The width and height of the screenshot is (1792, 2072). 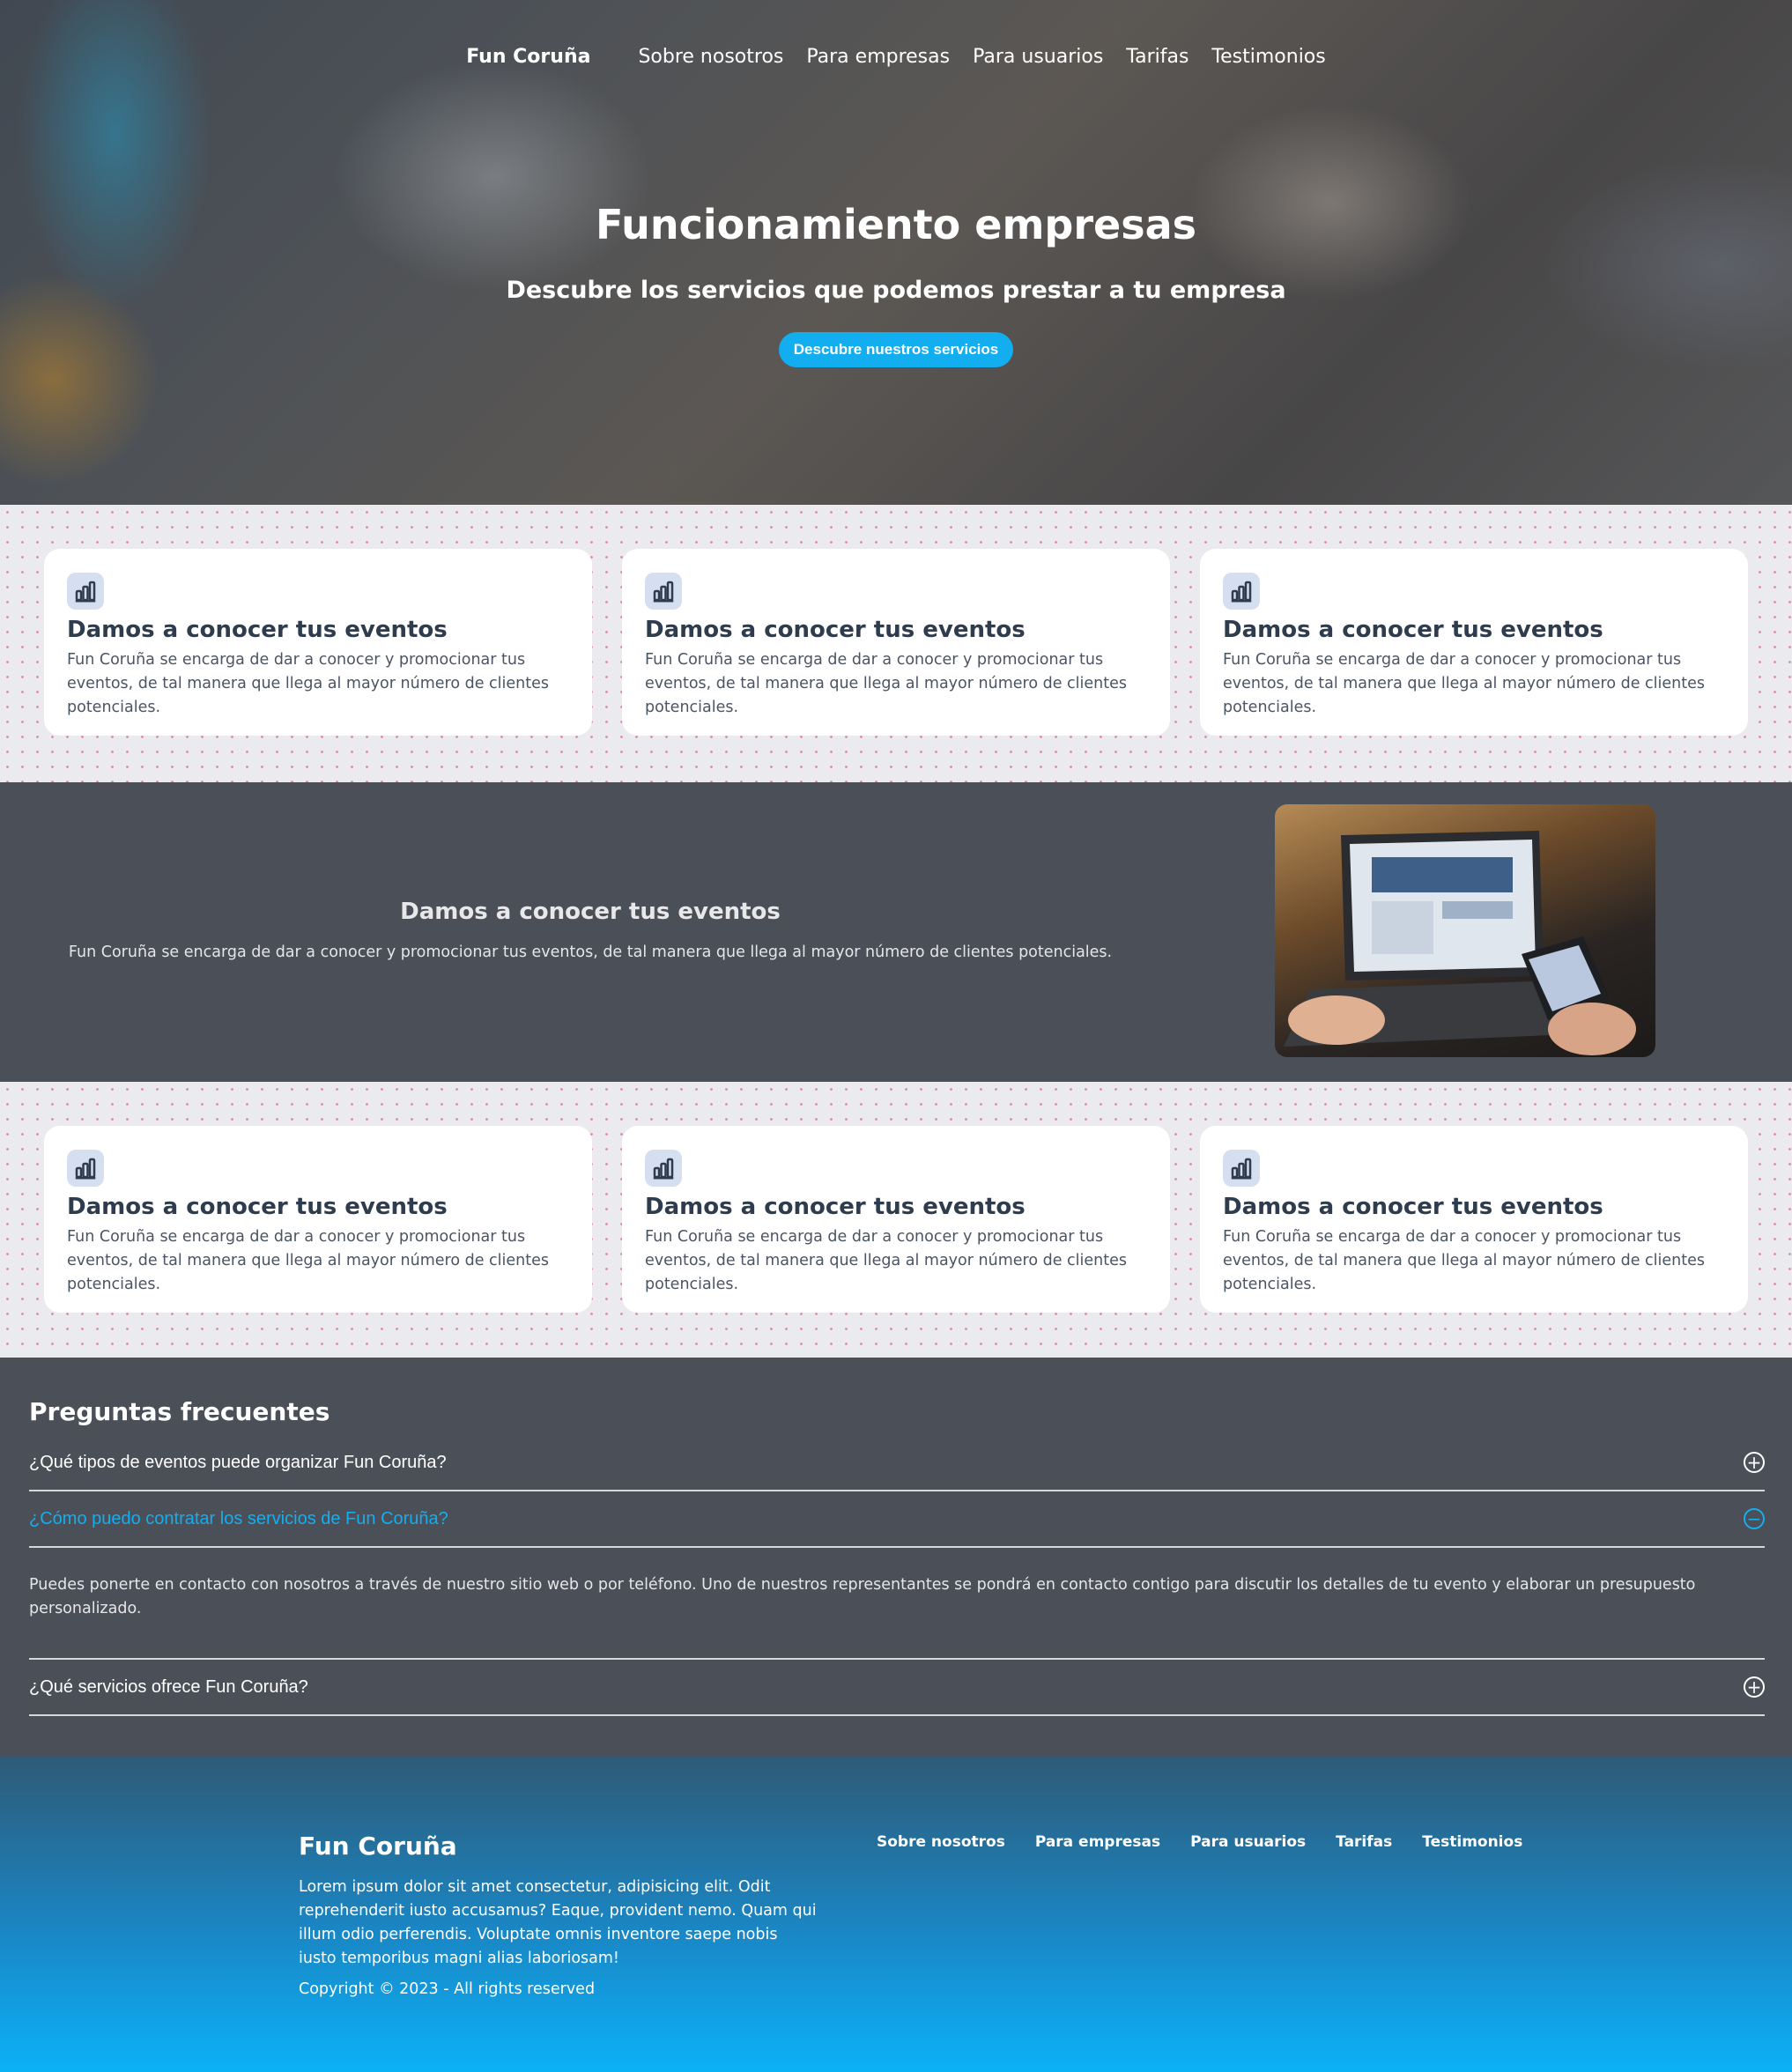 I want to click on faq-question-text: ¿Qué servicios ofrece Fun Coruña?, so click(x=168, y=1687).